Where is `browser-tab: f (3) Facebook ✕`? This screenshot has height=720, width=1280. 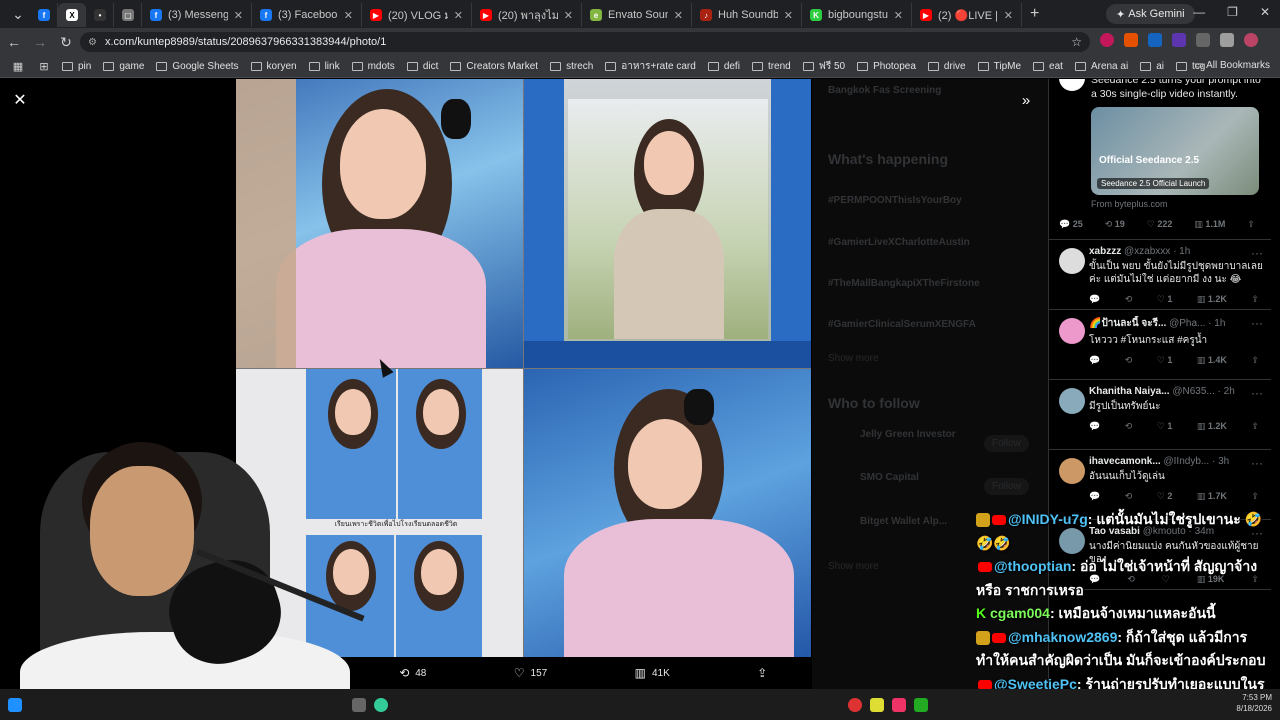 browser-tab: f (3) Facebook ✕ is located at coordinates (307, 15).